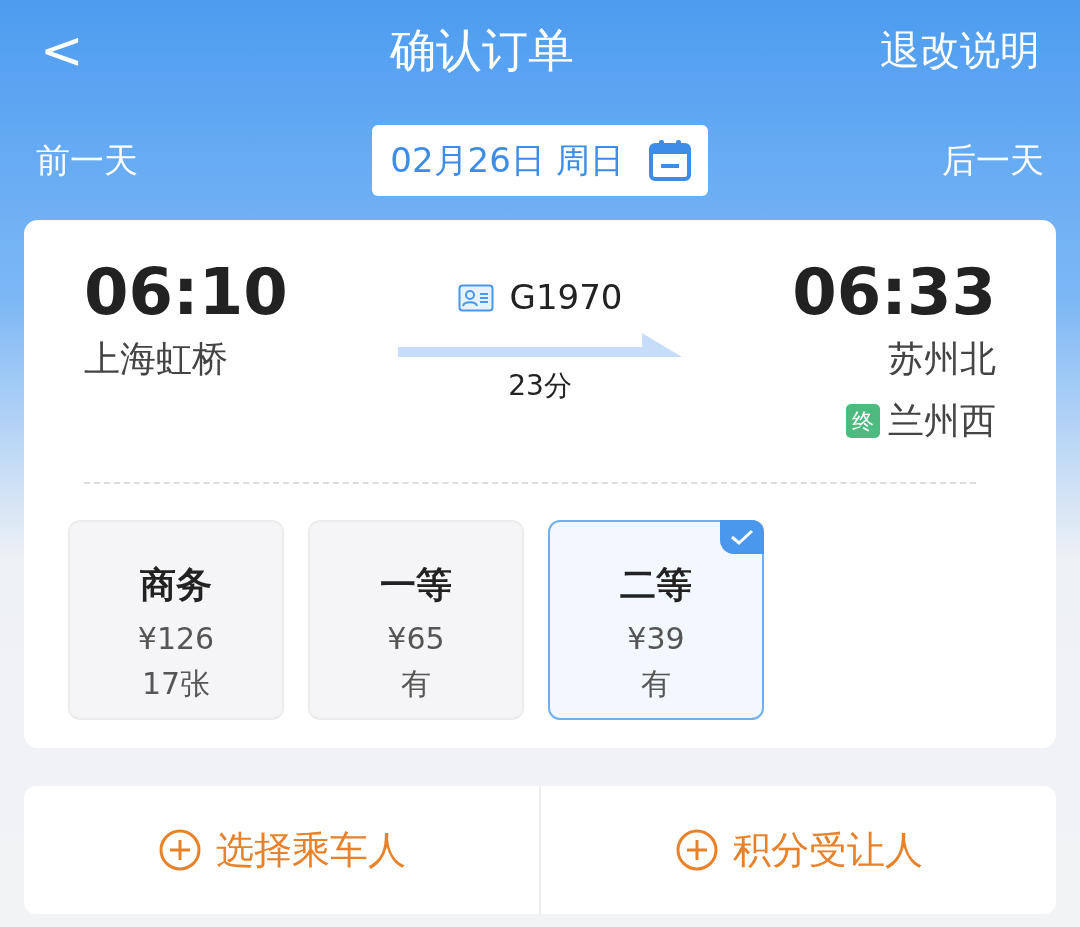  I want to click on terminal-badge: 终, so click(863, 421).